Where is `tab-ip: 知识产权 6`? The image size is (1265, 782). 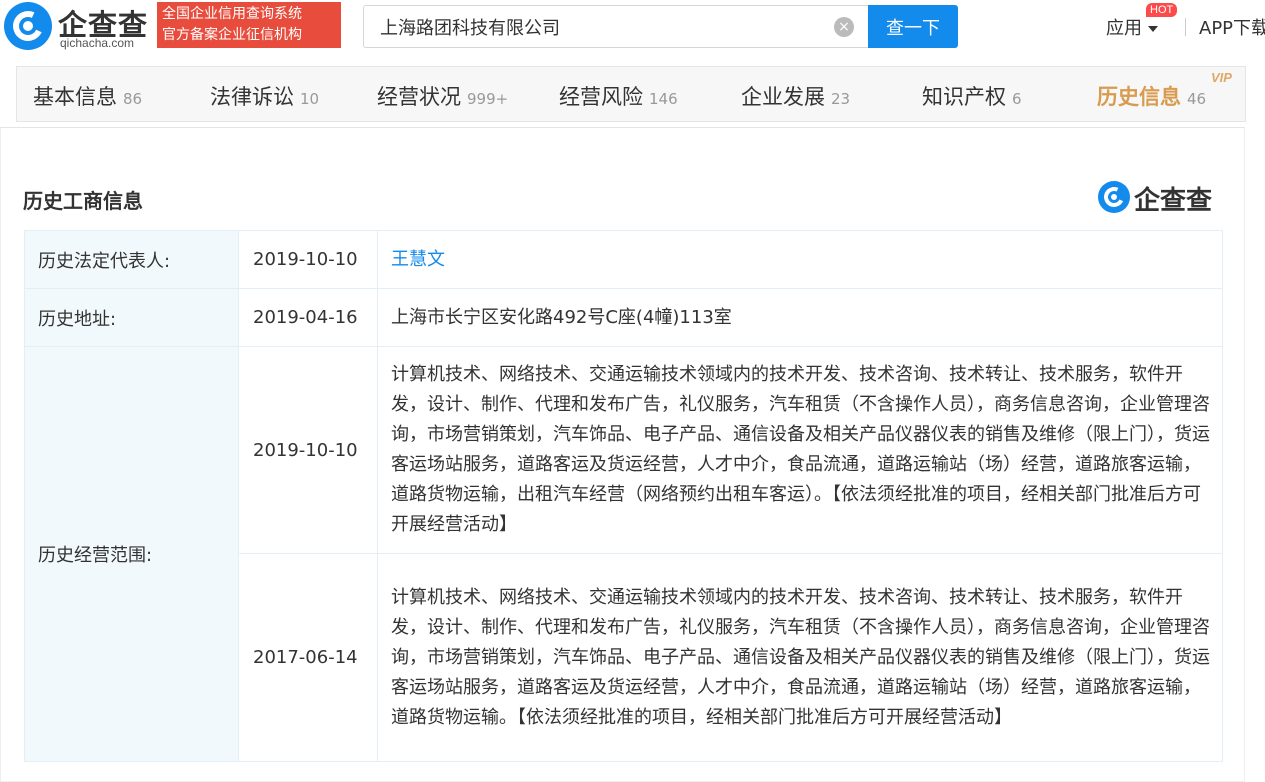
tab-ip: 知识产权 6 is located at coordinates (972, 96).